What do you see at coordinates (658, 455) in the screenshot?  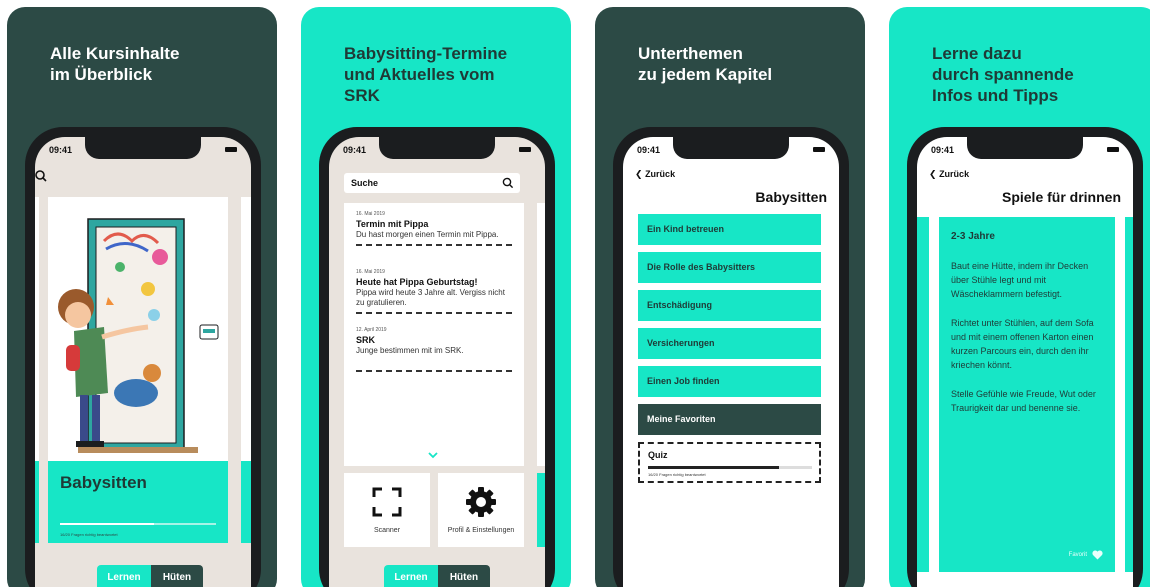 I see `quiz-title: Quiz` at bounding box center [658, 455].